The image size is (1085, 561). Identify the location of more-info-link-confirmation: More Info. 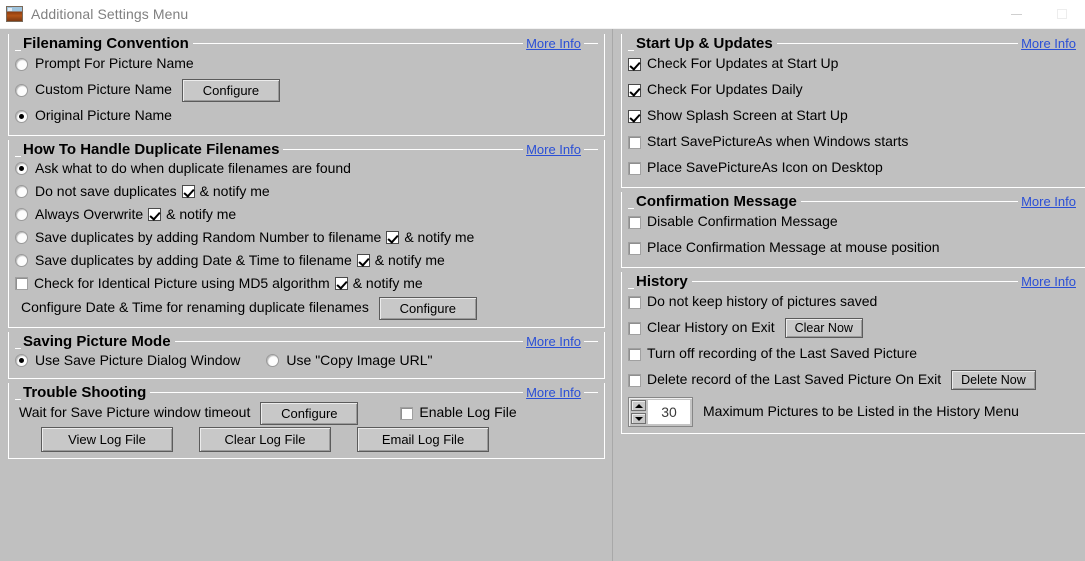
(1048, 201).